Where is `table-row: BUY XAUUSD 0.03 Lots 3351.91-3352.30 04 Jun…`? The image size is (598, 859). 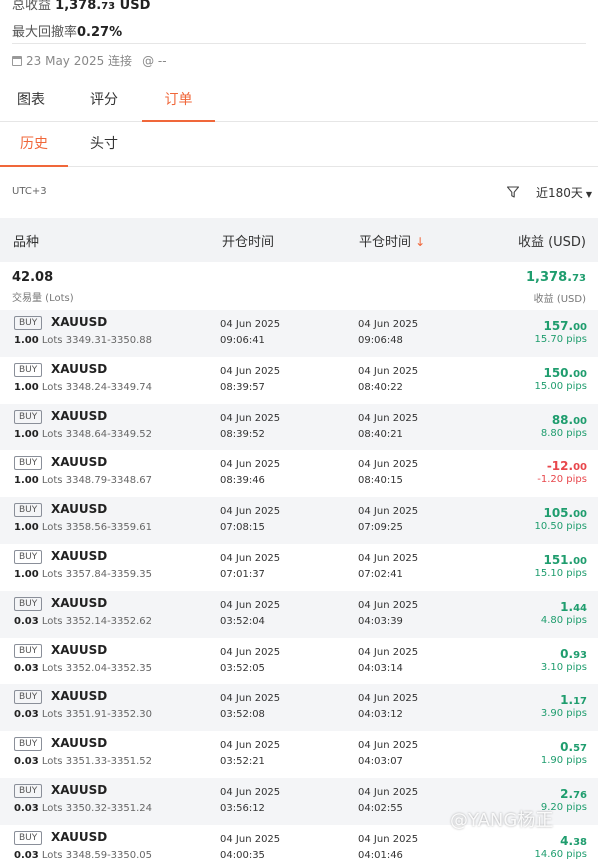
table-row: BUY XAUUSD 0.03 Lots 3351.91-3352.30 04 Jun… is located at coordinates (299, 708).